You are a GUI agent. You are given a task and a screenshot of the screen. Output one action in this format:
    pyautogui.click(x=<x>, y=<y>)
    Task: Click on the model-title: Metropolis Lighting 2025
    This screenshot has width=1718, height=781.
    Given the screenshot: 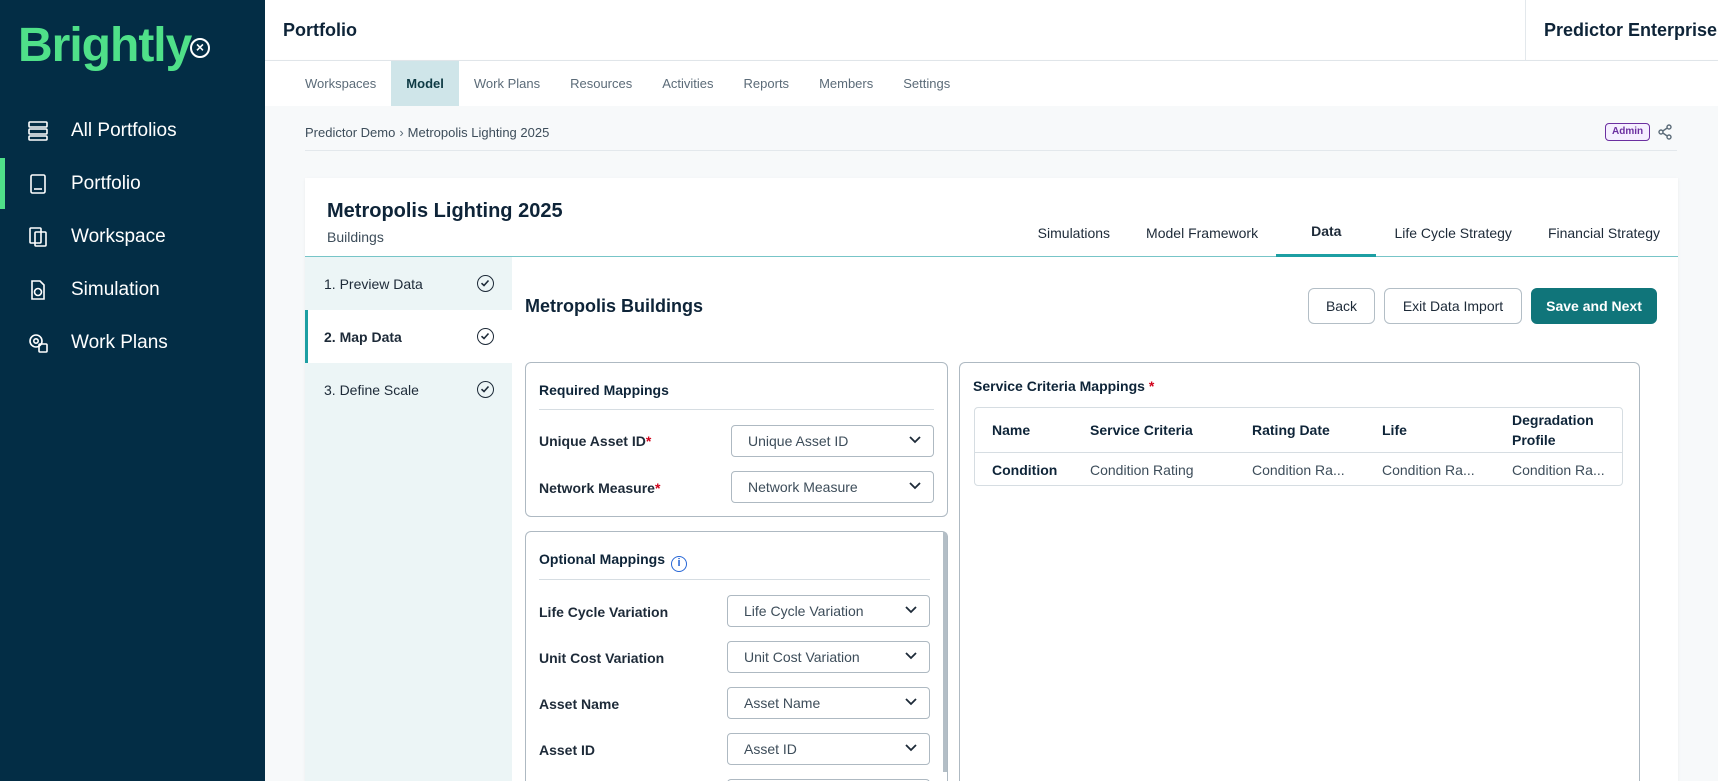 What is the action you would take?
    pyautogui.click(x=445, y=211)
    